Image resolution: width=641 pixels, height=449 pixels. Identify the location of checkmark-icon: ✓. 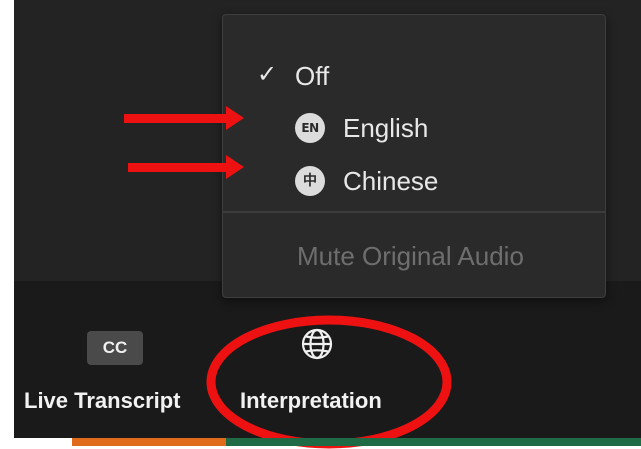
(267, 74).